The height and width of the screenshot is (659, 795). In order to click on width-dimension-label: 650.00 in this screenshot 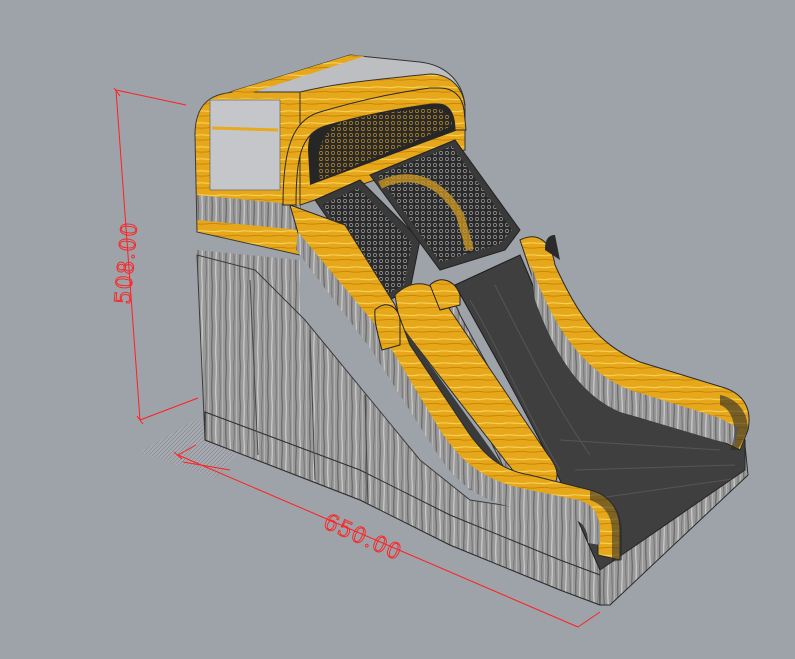, I will do `click(363, 538)`.